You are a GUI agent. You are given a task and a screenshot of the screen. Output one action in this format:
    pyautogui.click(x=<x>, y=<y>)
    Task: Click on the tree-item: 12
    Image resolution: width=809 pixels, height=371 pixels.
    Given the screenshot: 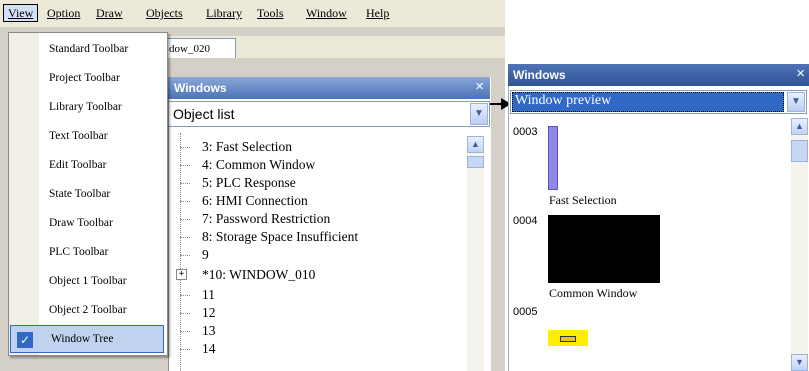 What is the action you would take?
    pyautogui.click(x=209, y=313)
    